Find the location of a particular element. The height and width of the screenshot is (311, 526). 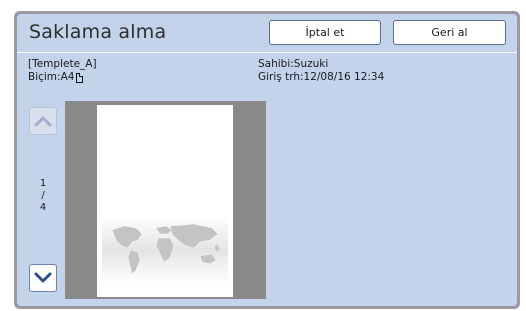

document-owner: Sahibi:Suzuki is located at coordinates (293, 64).